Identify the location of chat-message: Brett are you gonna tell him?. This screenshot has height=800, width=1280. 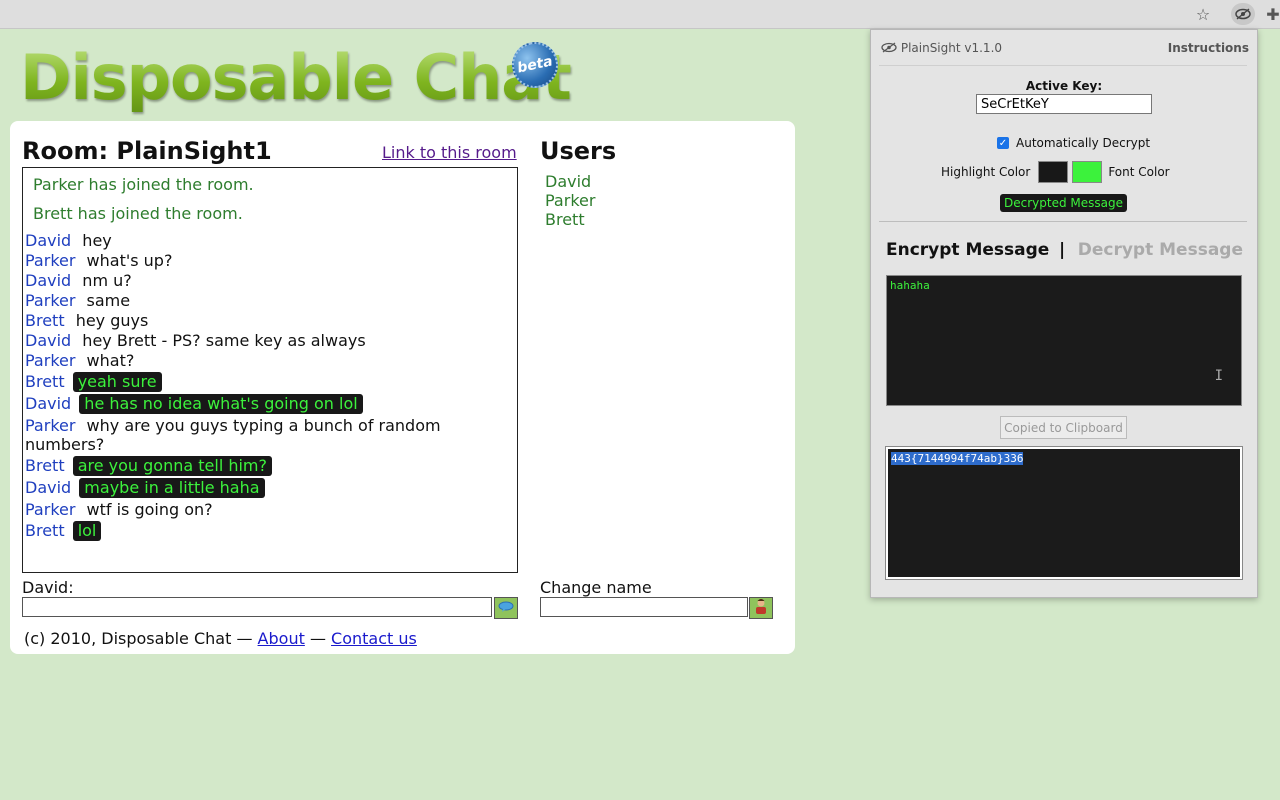
(270, 466).